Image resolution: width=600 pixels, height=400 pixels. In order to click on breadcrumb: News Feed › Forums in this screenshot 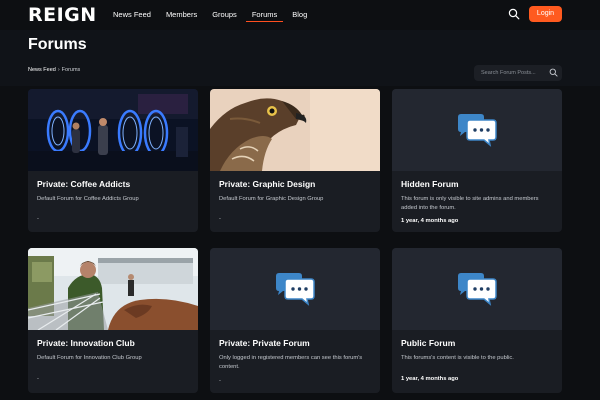, I will do `click(54, 70)`.